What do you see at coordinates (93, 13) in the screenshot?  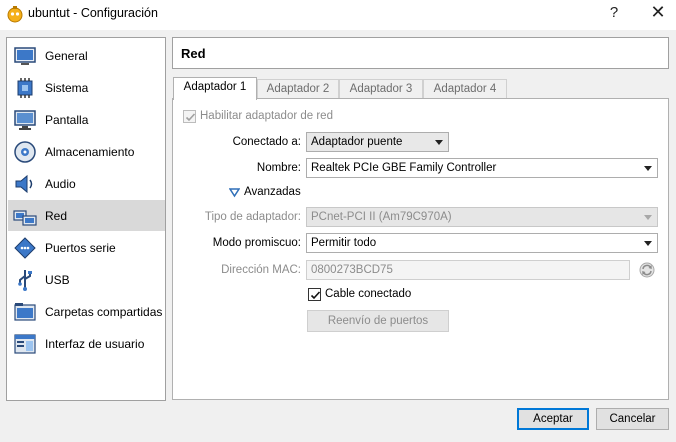 I see `window-title: ubuntut - Configuración` at bounding box center [93, 13].